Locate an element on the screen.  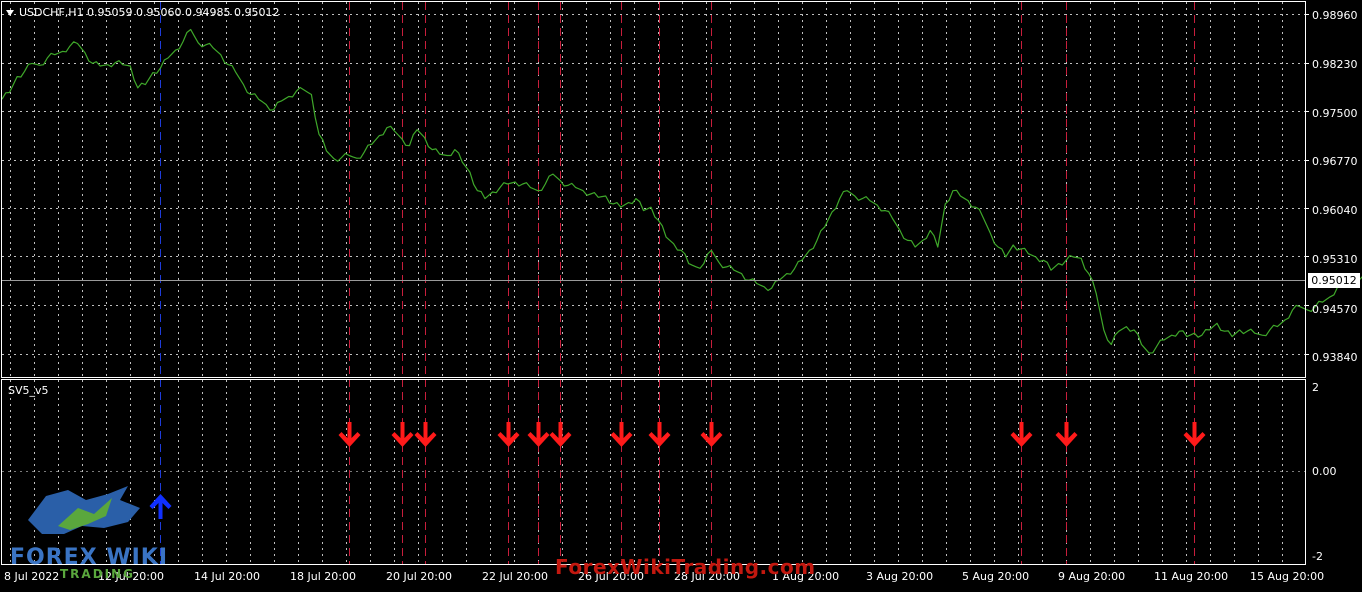
time-label: 3 Aug 20:00 is located at coordinates (900, 576).